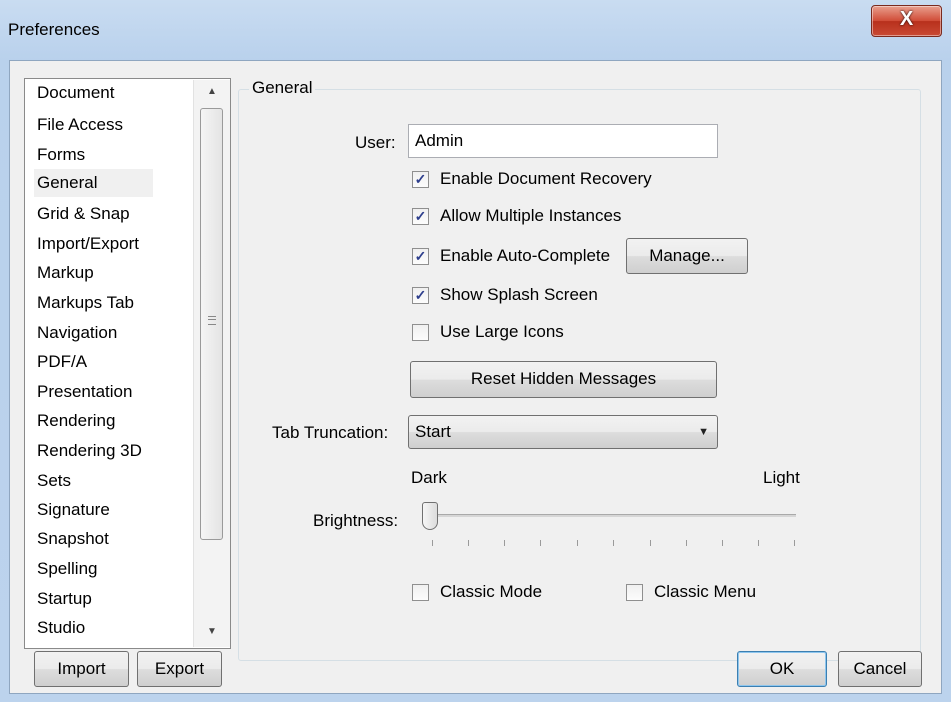 The width and height of the screenshot is (951, 702). I want to click on export-button: Export, so click(179, 669).